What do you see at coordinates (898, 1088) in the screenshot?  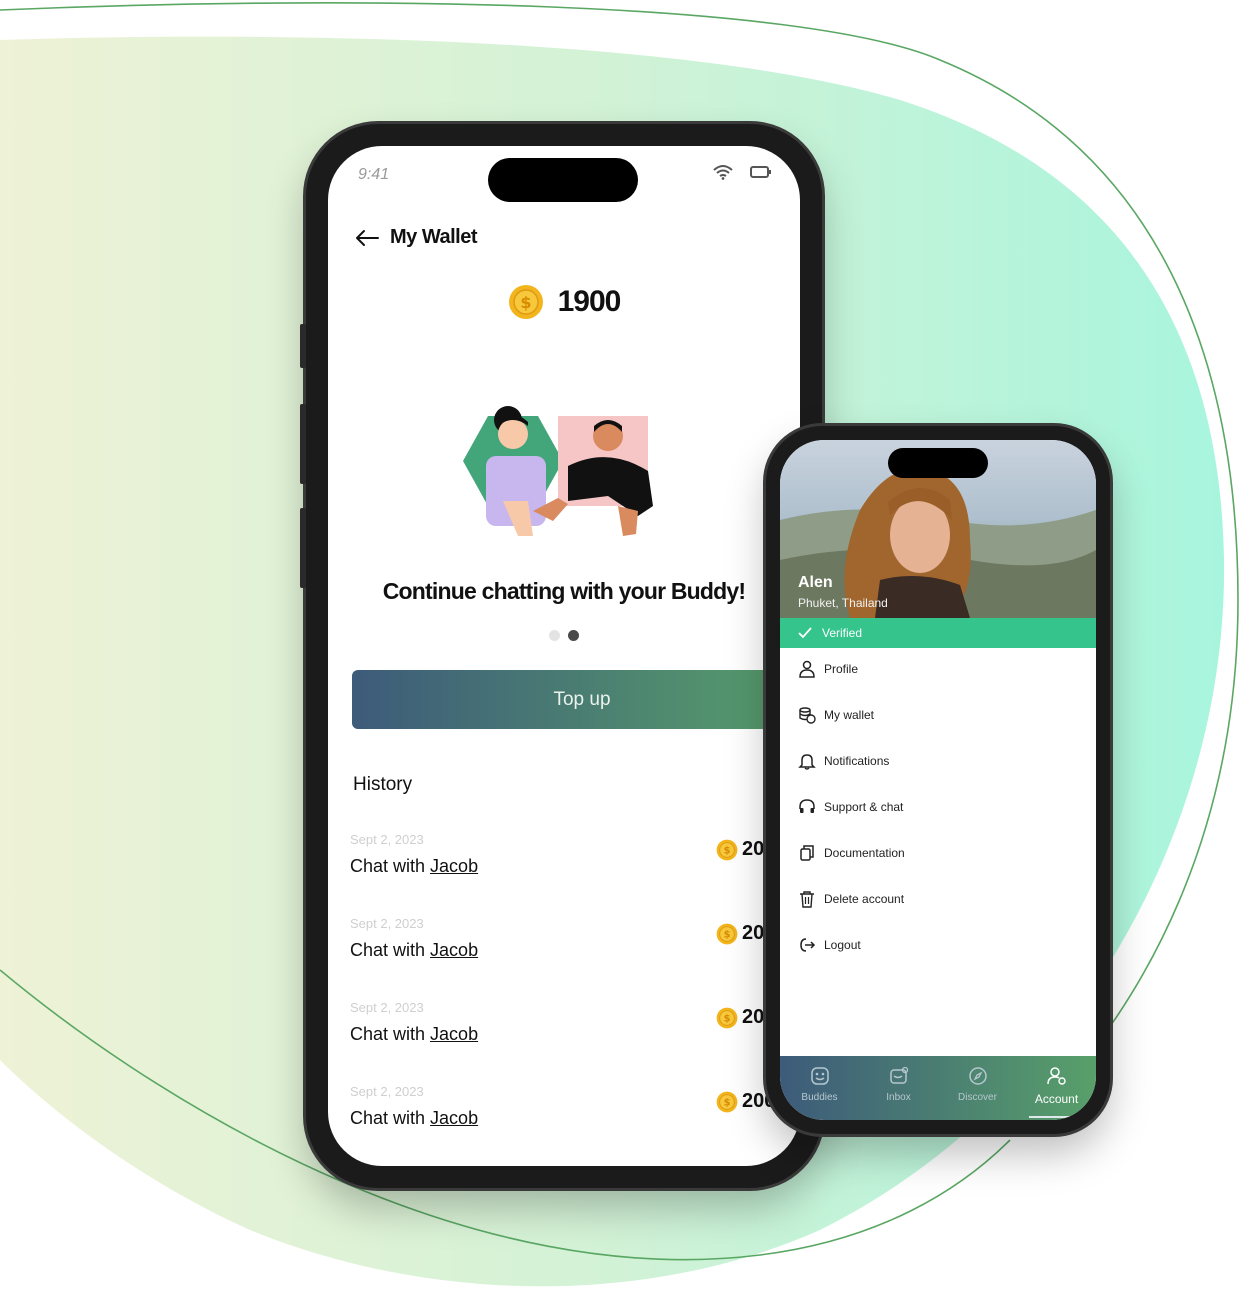 I see `tab-inbox: Inbox` at bounding box center [898, 1088].